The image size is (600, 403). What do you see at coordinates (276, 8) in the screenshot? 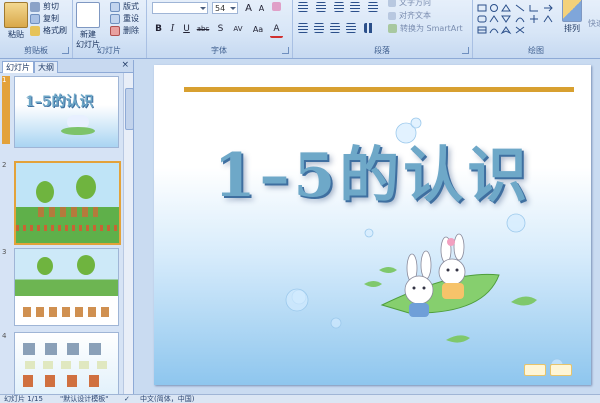
I see `clear-format-button` at bounding box center [276, 8].